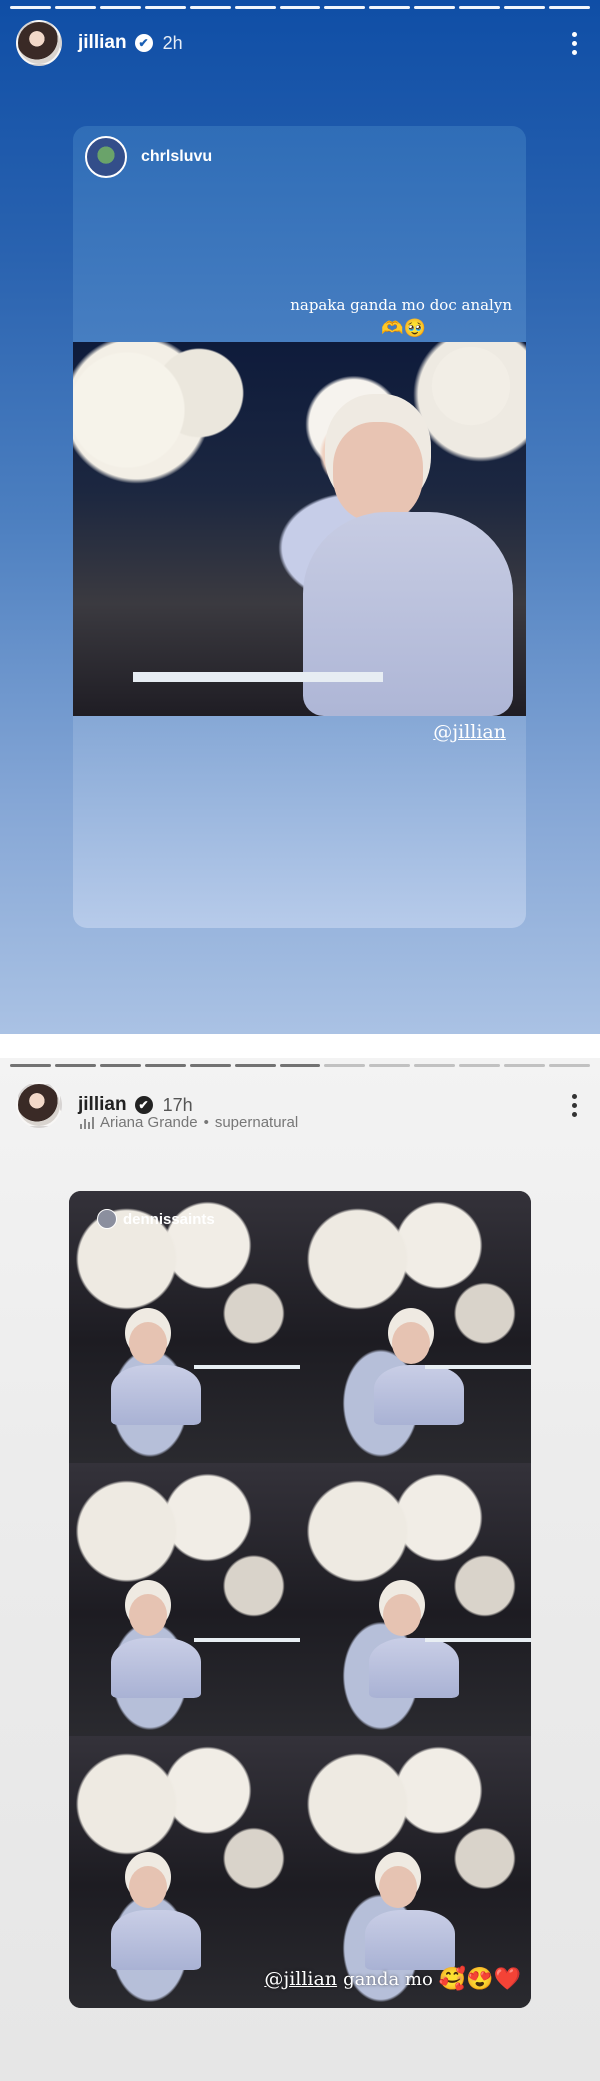 The image size is (600, 2081). I want to click on caption-emoji: 🫶🥹, so click(403, 328).